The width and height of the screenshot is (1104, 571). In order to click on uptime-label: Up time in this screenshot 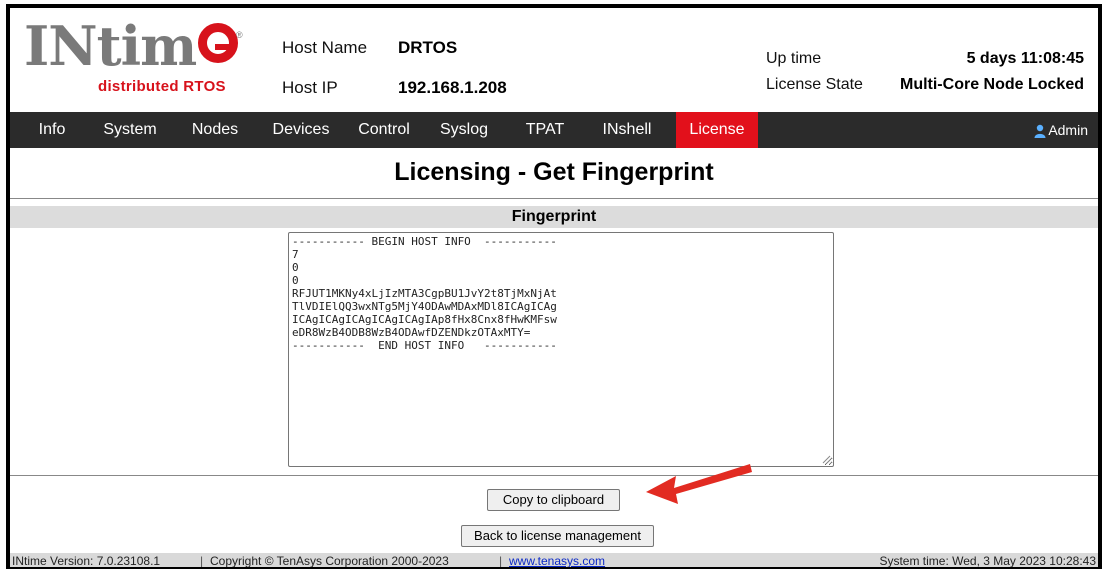, I will do `click(794, 58)`.